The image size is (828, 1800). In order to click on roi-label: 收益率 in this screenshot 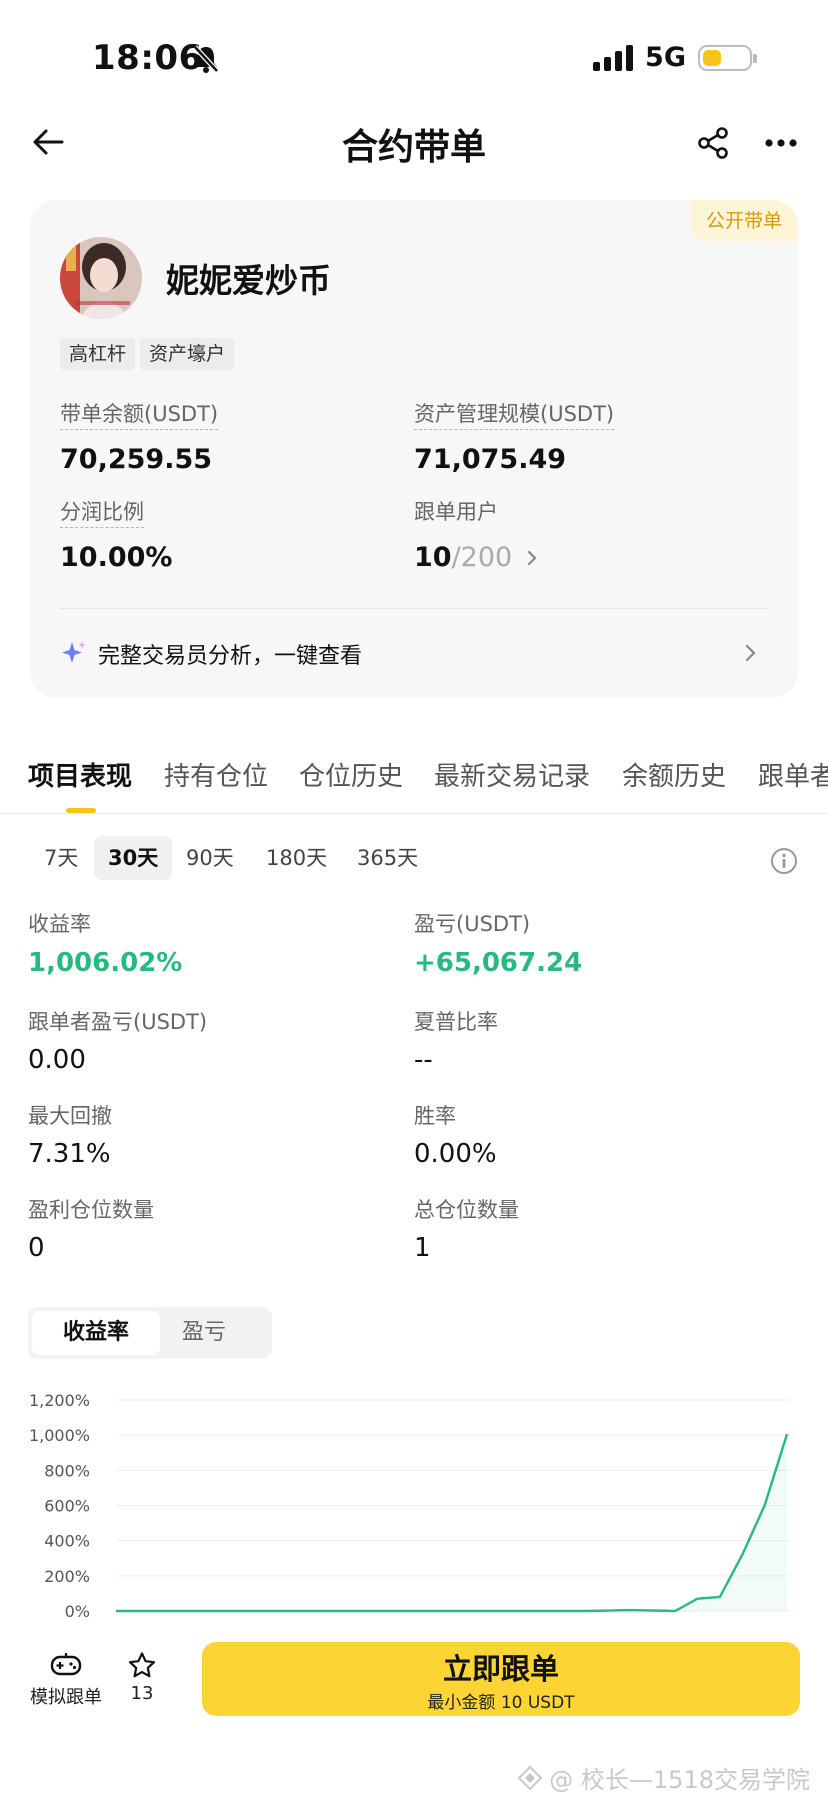, I will do `click(59, 924)`.